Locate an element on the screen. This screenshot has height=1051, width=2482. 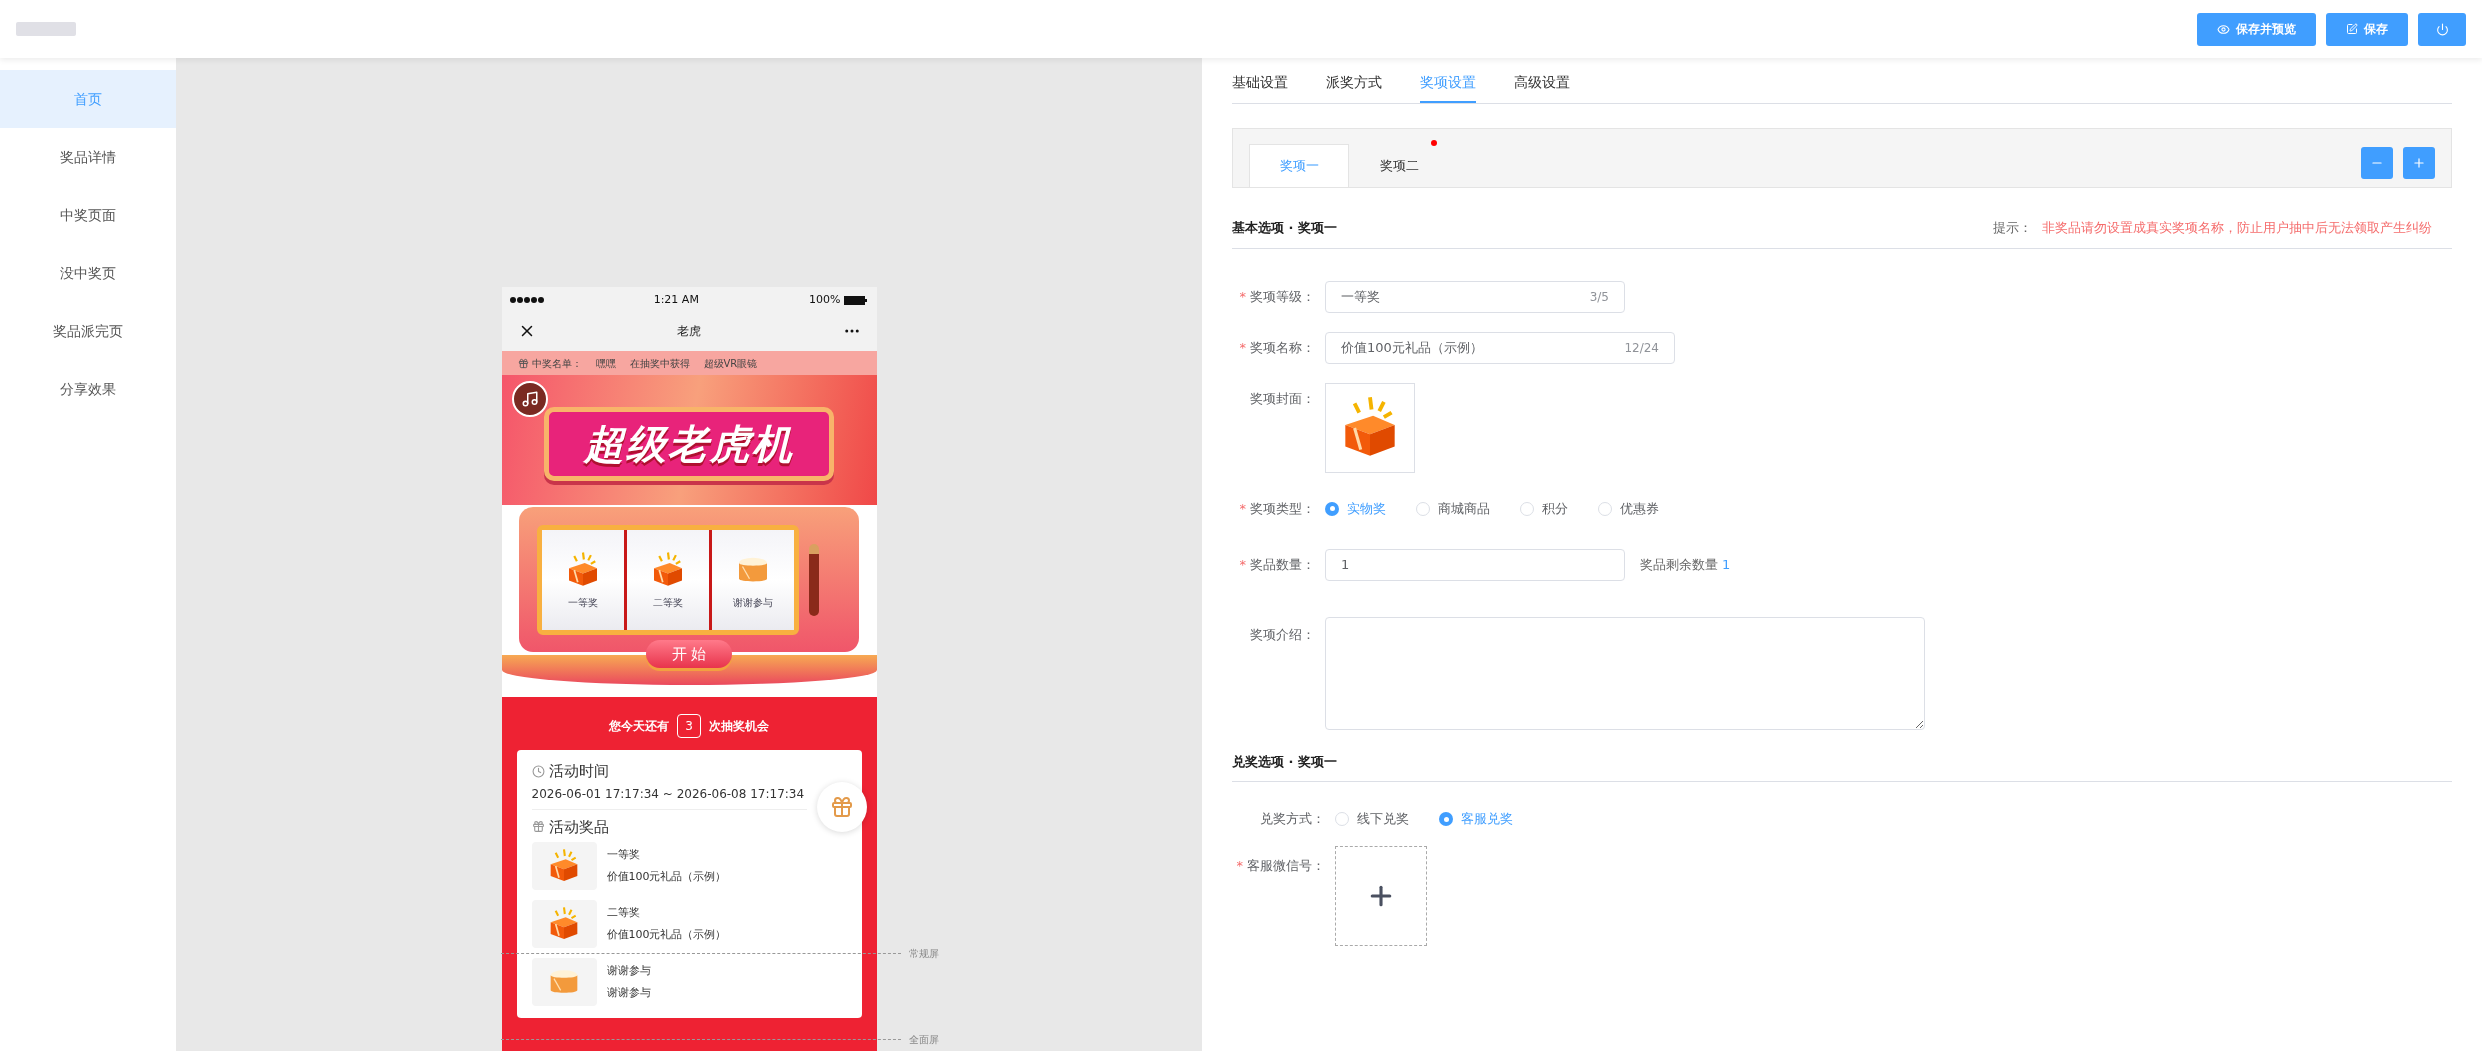
sidebar-item: 没中奖页 is located at coordinates (88, 273).